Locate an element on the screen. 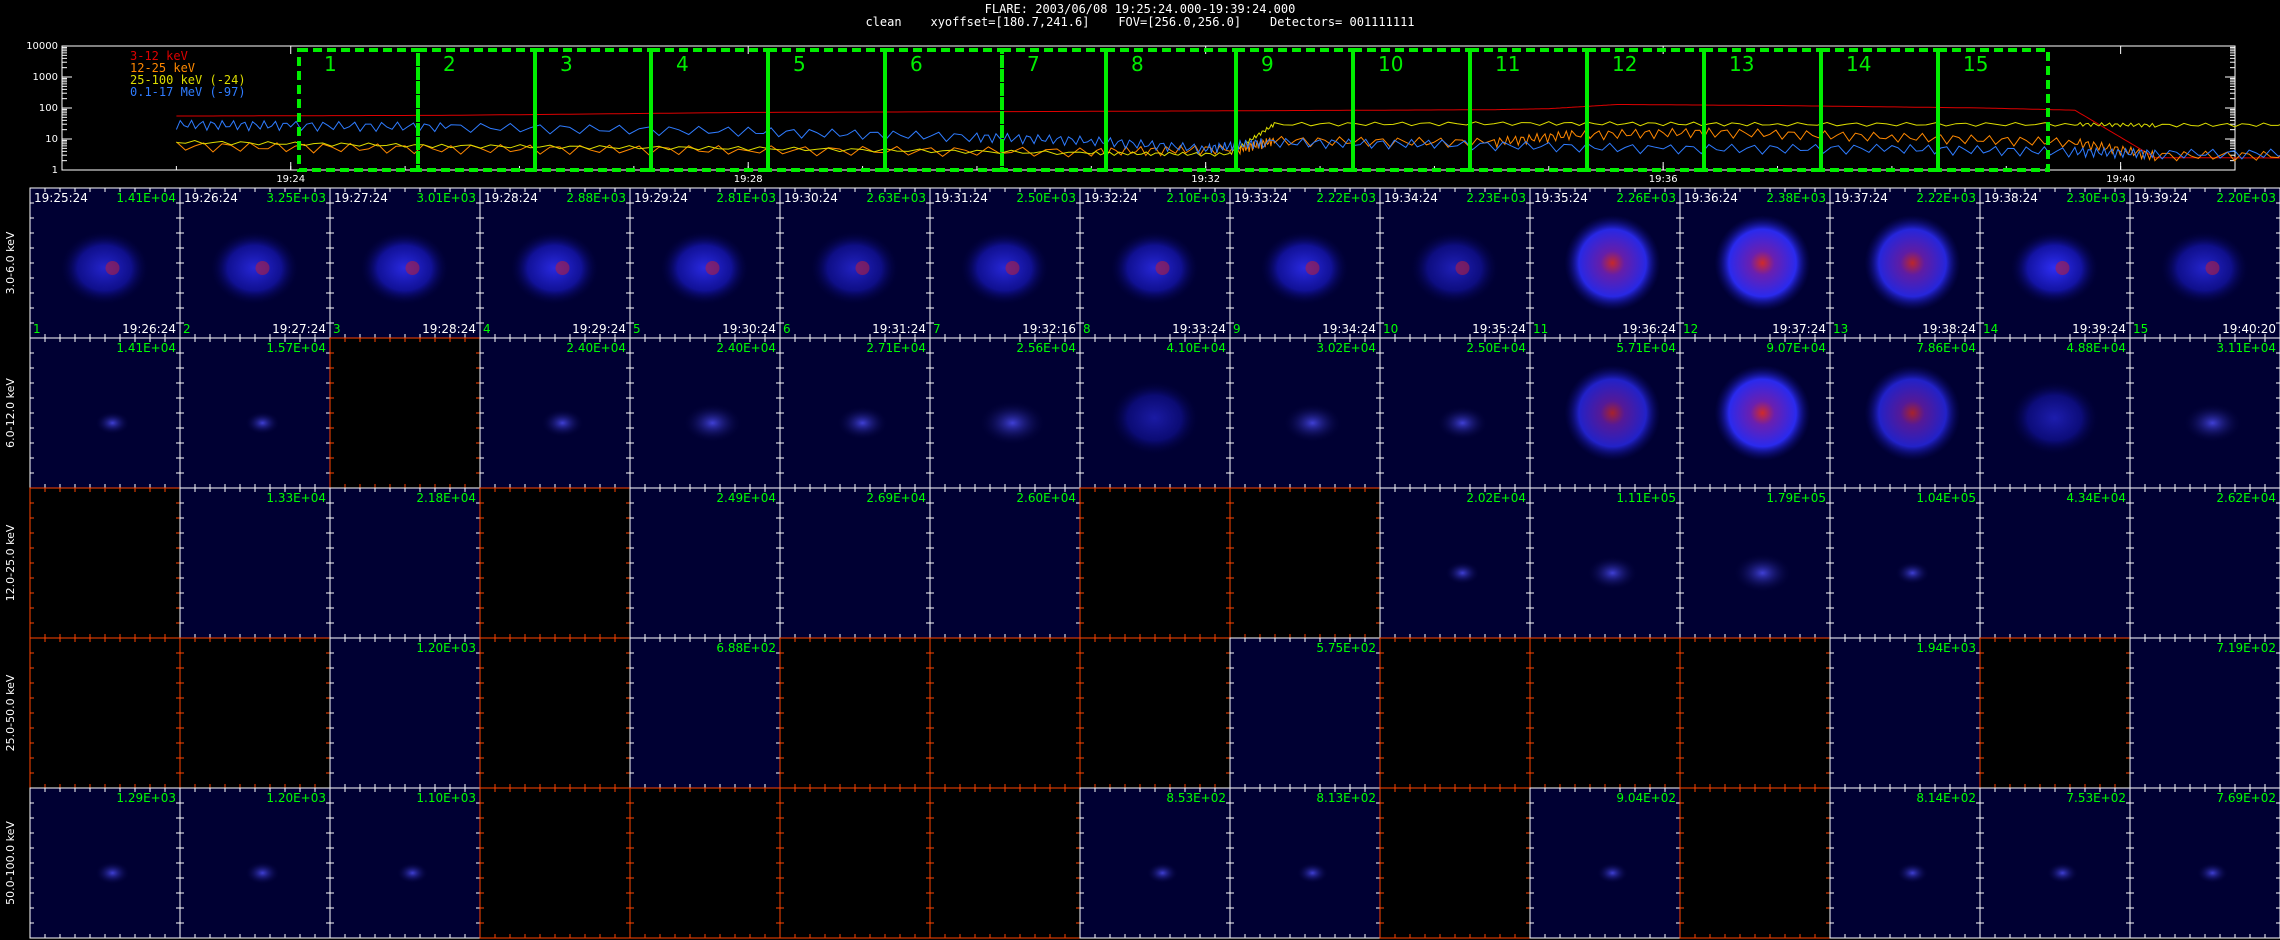  image-end-time: 19:40:20 is located at coordinates (2249, 329).